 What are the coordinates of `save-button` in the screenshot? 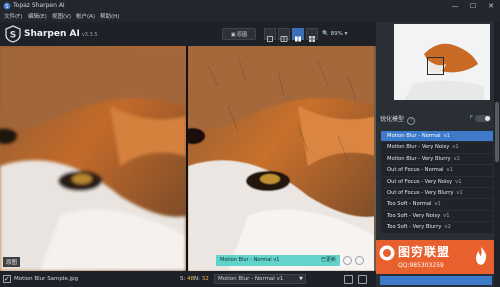 It's located at (436, 280).